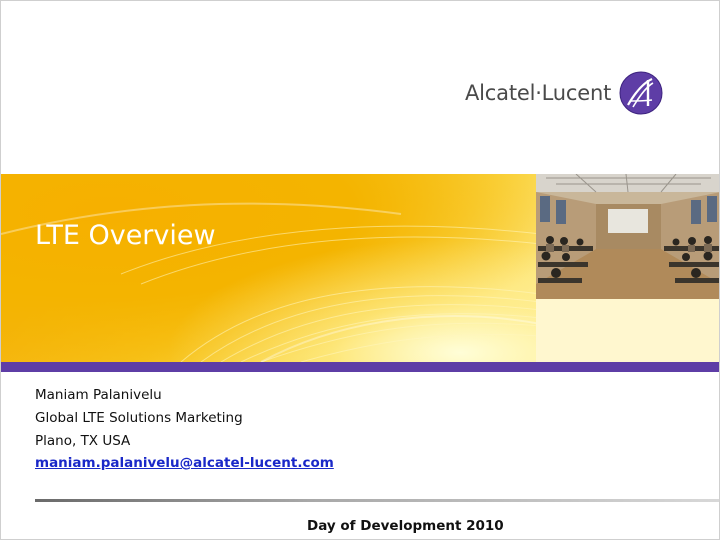 This screenshot has height=540, width=720. Describe the element at coordinates (405, 526) in the screenshot. I see `footer-event: Day of Development 2010` at that location.